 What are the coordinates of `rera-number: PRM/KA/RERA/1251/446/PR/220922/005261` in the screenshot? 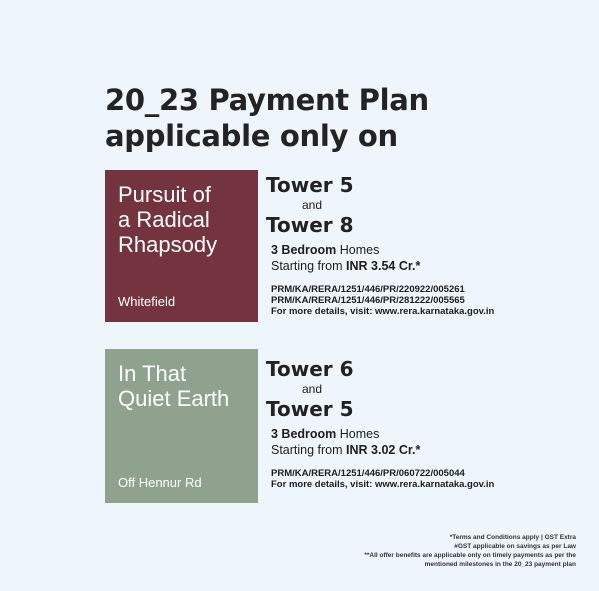 It's located at (368, 289).